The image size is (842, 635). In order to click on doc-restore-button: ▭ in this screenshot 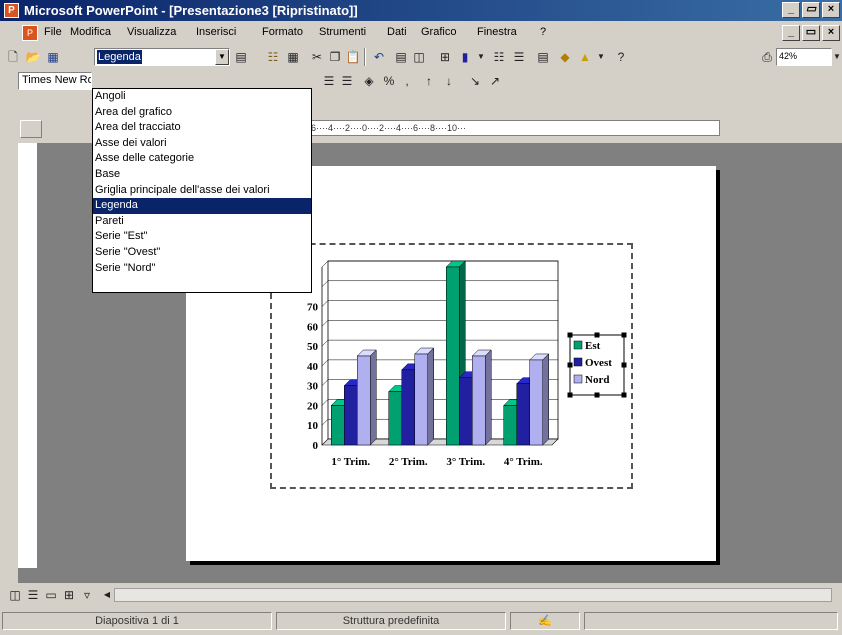, I will do `click(811, 33)`.